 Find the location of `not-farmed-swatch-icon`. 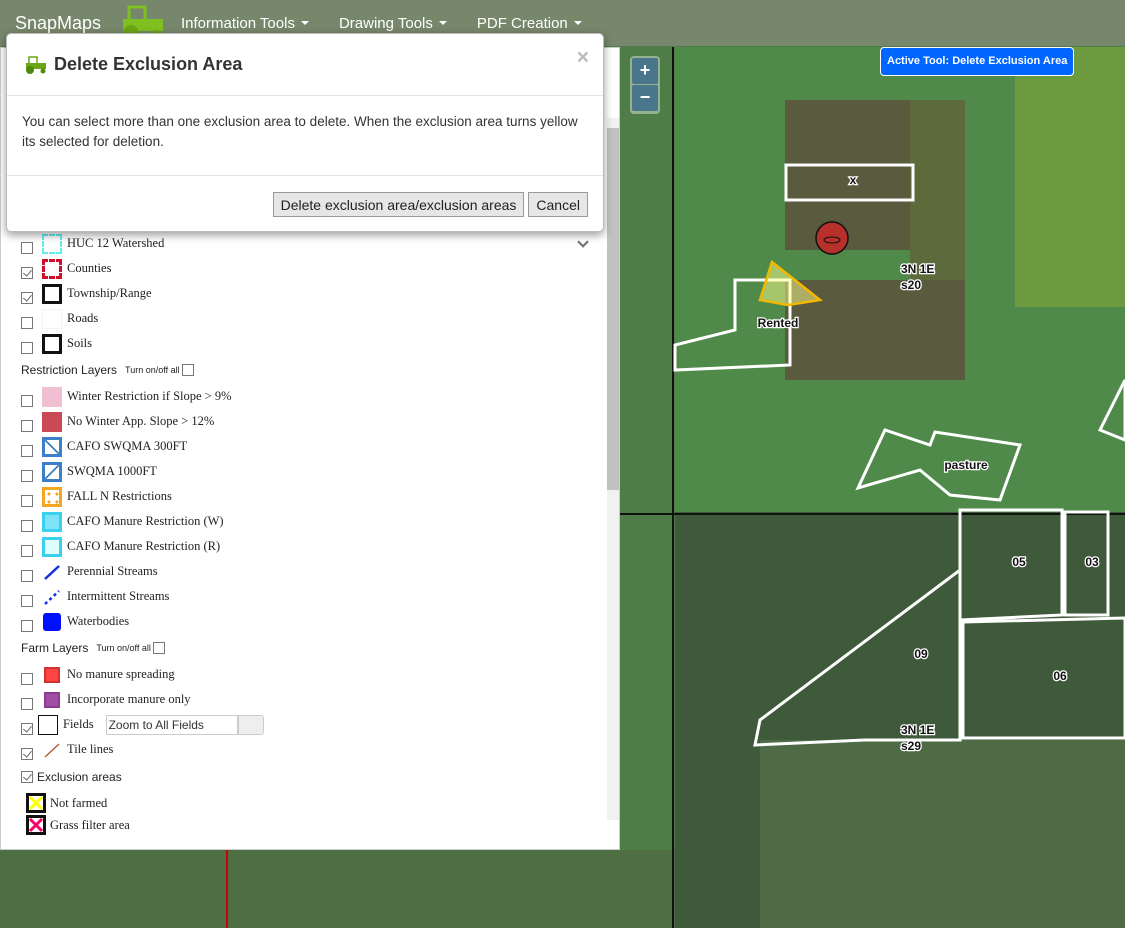

not-farmed-swatch-icon is located at coordinates (36, 803).